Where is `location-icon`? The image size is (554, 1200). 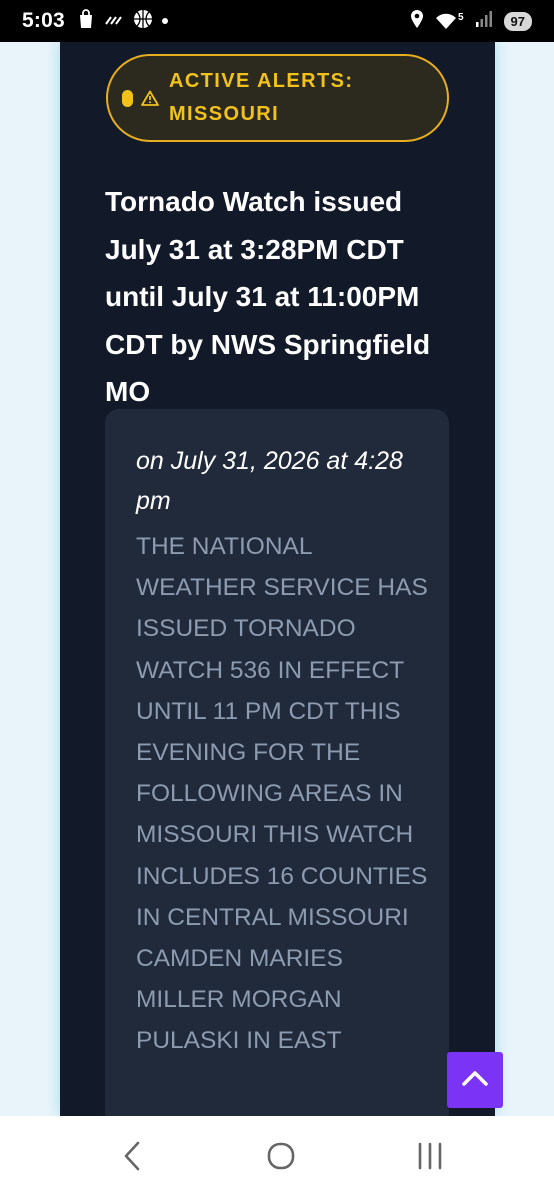
location-icon is located at coordinates (417, 21).